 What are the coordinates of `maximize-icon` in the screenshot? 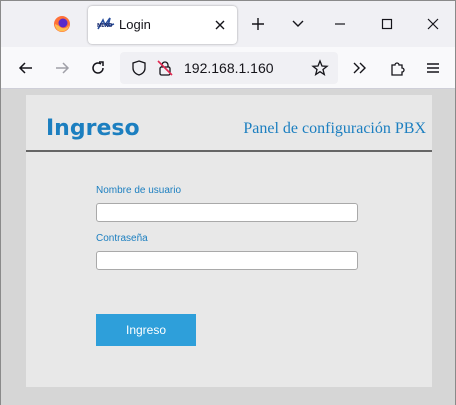 It's located at (387, 24).